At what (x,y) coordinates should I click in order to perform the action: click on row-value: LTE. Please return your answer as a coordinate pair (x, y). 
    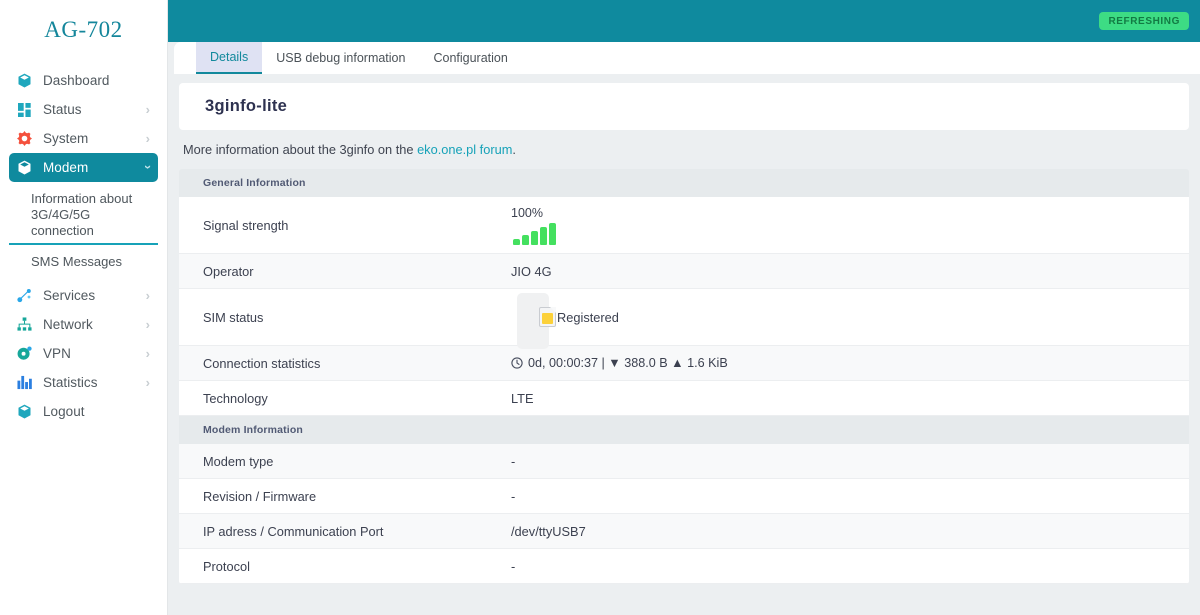
    Looking at the image, I should click on (522, 398).